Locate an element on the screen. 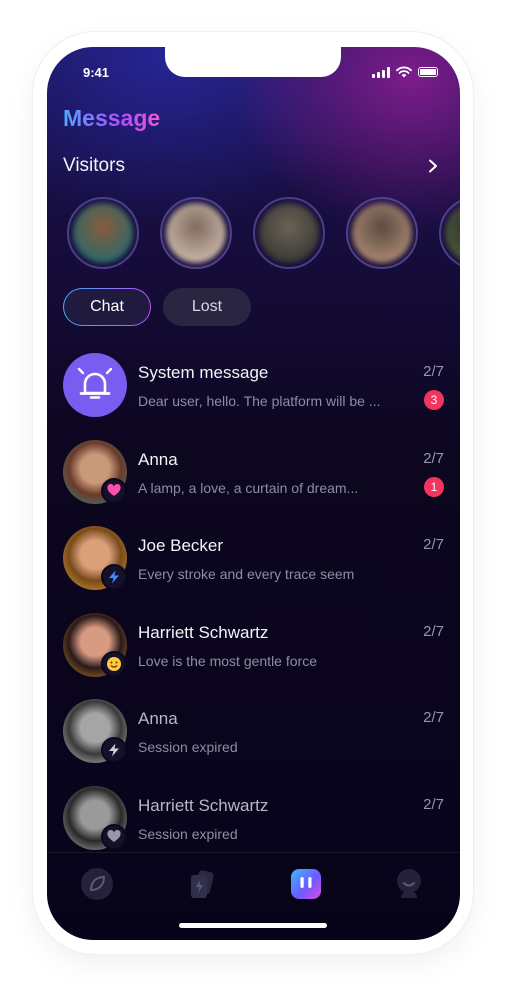  visitors-title: Visitors is located at coordinates (94, 165).